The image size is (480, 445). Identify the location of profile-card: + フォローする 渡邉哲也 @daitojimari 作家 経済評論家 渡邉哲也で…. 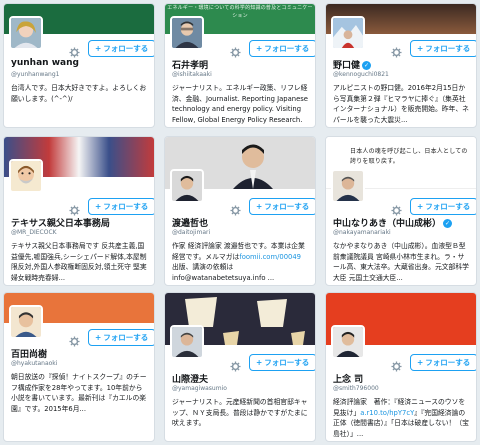
(240, 211).